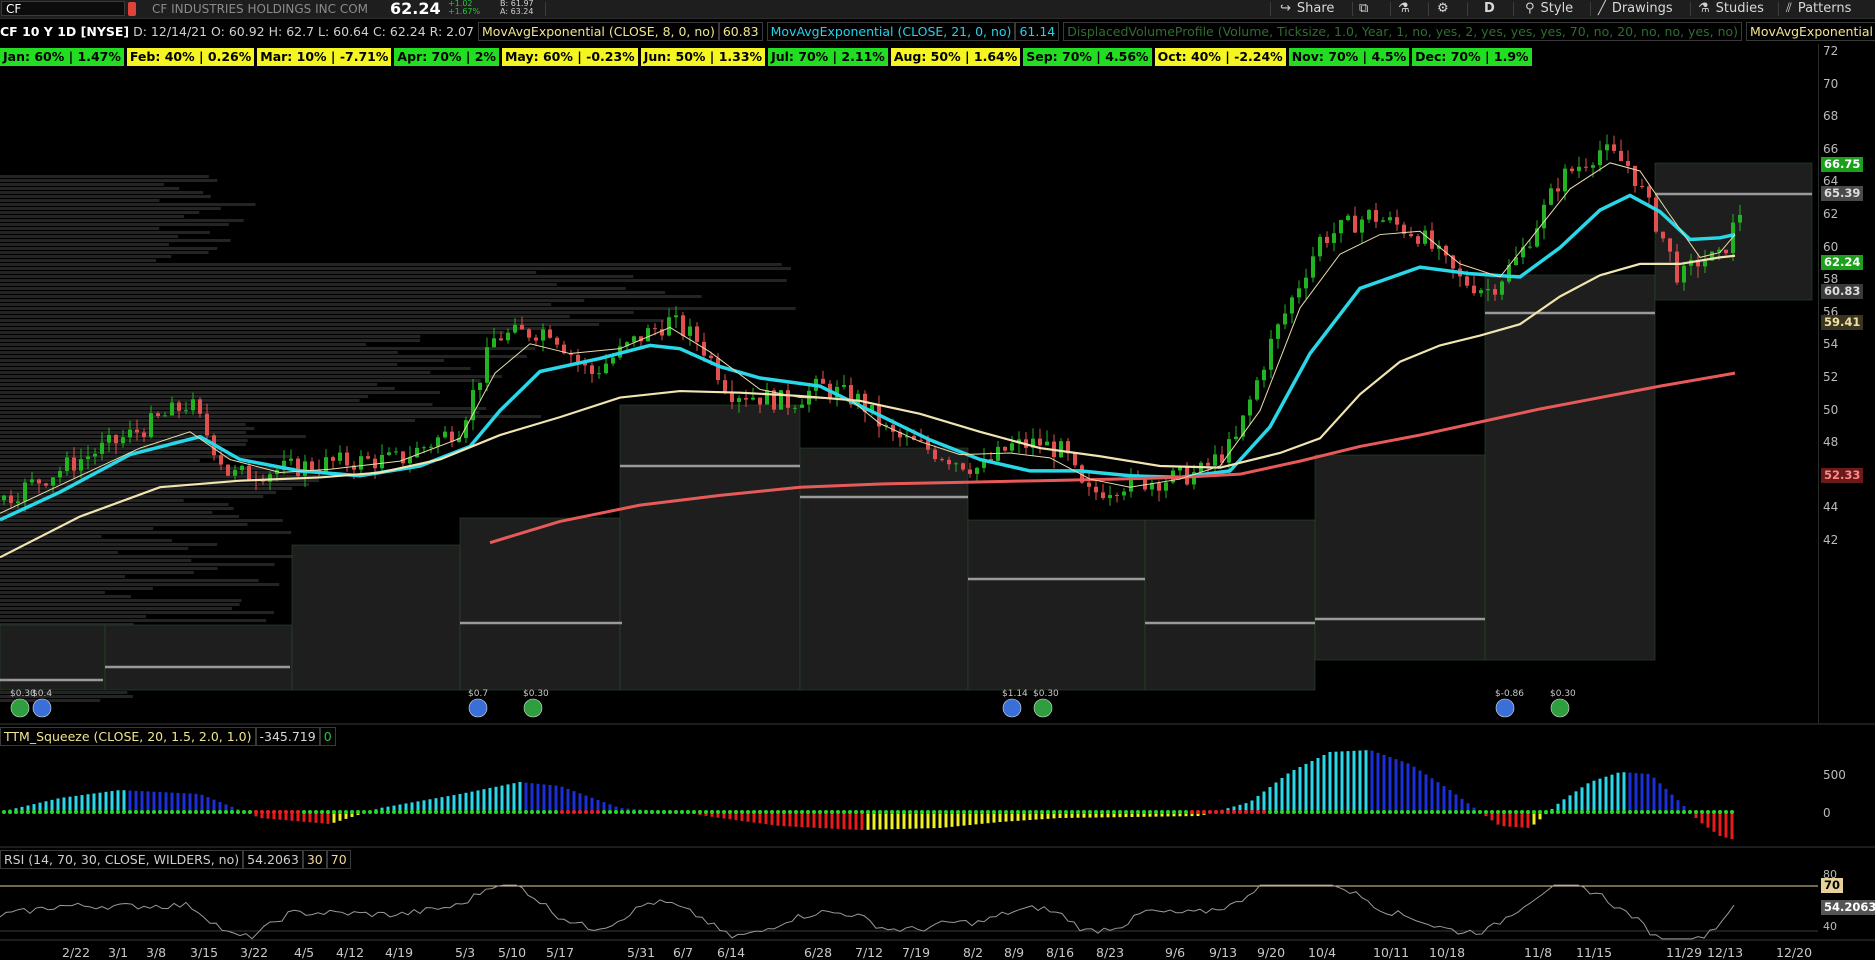 Image resolution: width=1875 pixels, height=960 pixels. What do you see at coordinates (122, 859) in the screenshot?
I see `rsi-label: RSI (14, 70, 30, CLOSE, WILDERS, no)` at bounding box center [122, 859].